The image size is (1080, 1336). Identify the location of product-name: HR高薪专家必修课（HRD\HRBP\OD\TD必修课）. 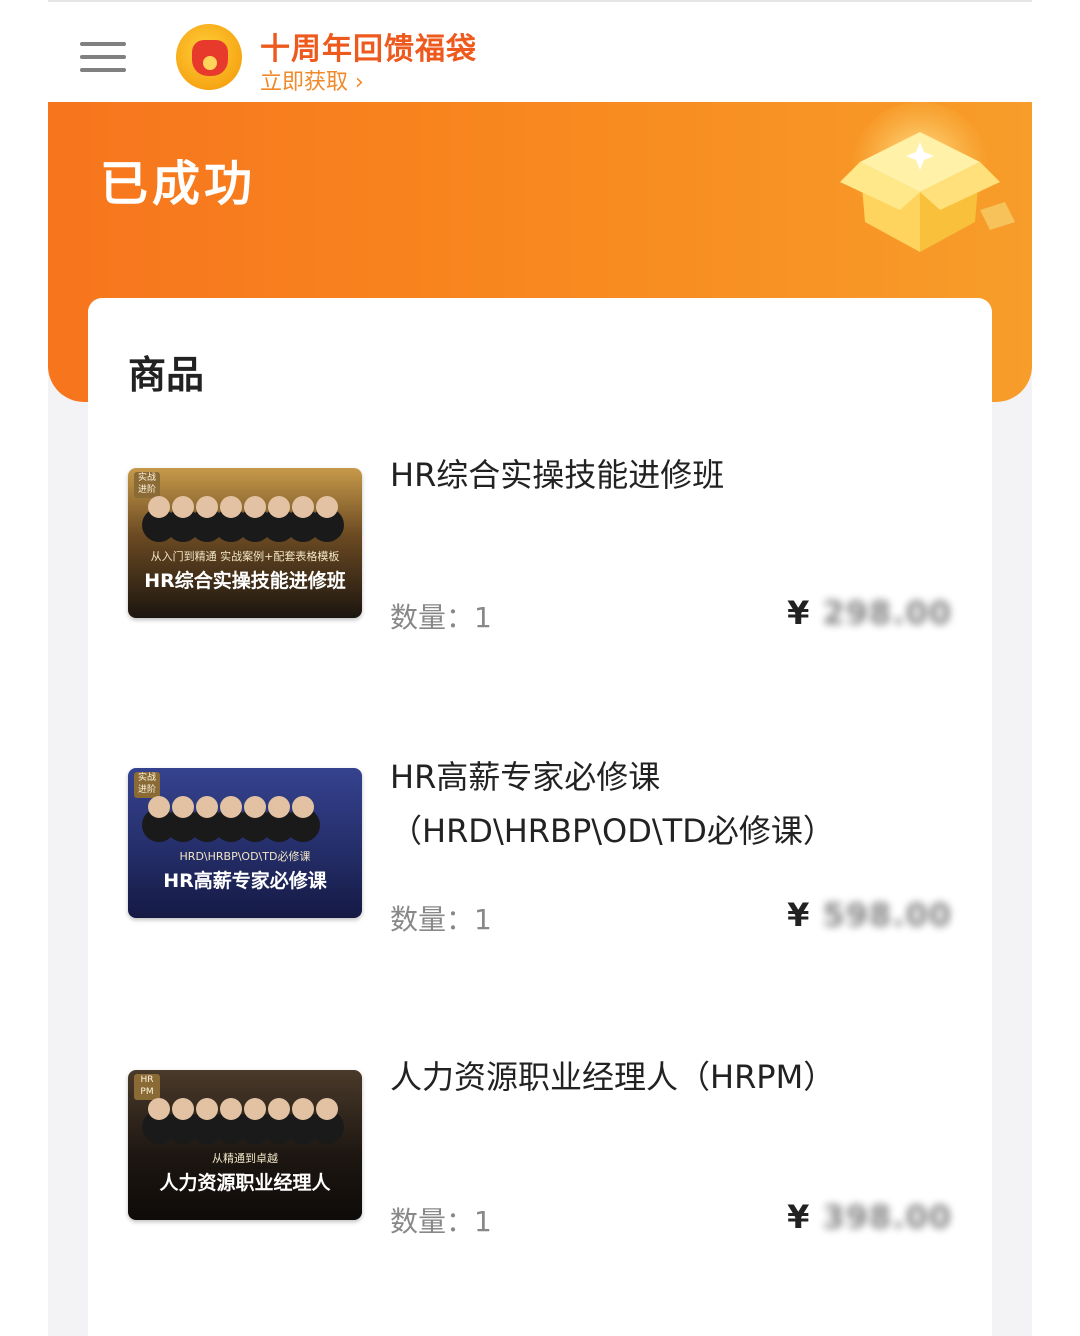
(670, 804).